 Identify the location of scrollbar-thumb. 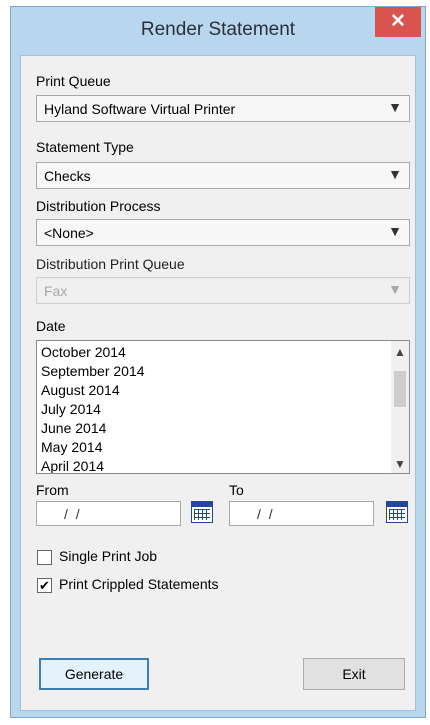
(400, 389).